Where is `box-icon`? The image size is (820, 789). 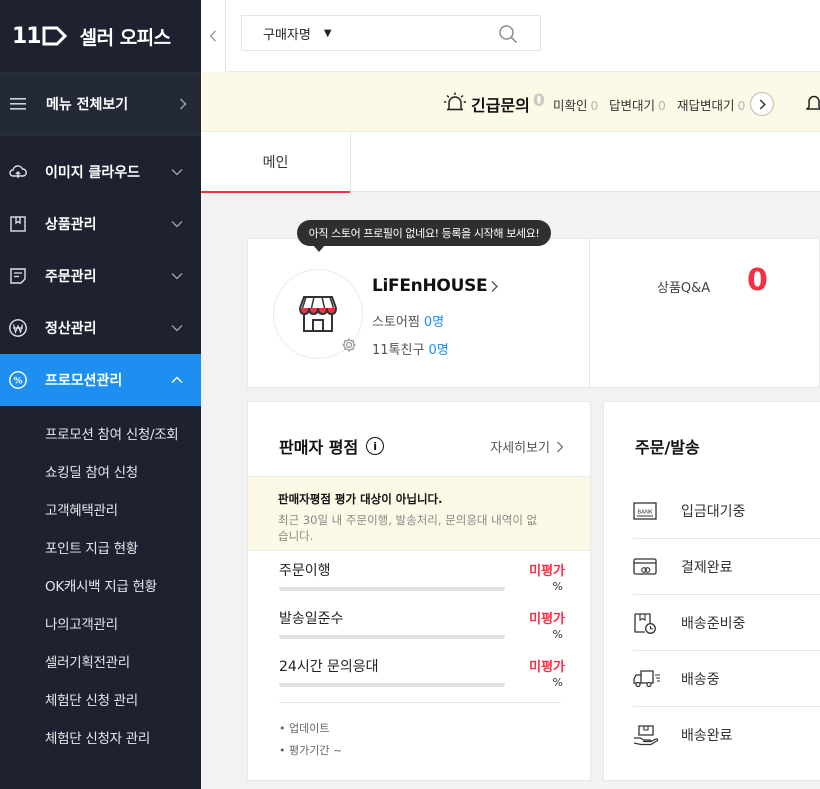 box-icon is located at coordinates (18, 224).